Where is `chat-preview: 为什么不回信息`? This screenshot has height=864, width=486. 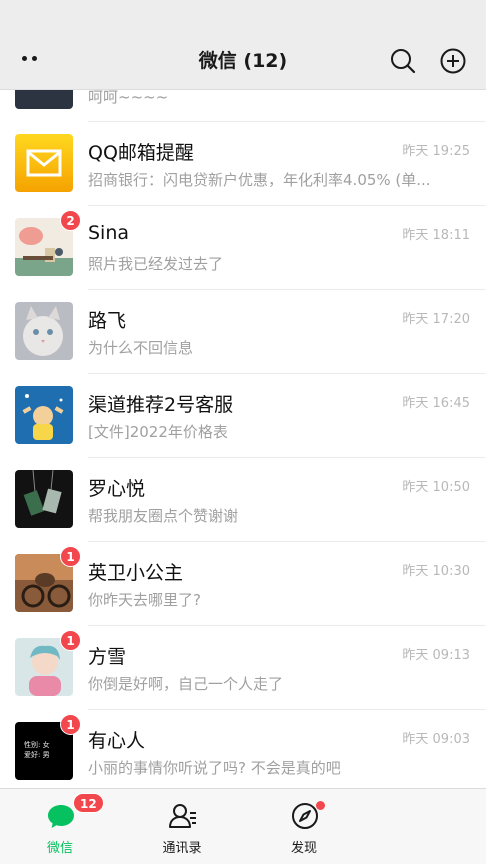
chat-preview: 为什么不回信息 is located at coordinates (141, 348).